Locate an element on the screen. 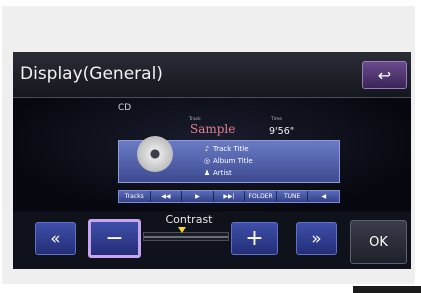 The width and height of the screenshot is (421, 293). album-title-line: ◎ Album Title is located at coordinates (228, 161).